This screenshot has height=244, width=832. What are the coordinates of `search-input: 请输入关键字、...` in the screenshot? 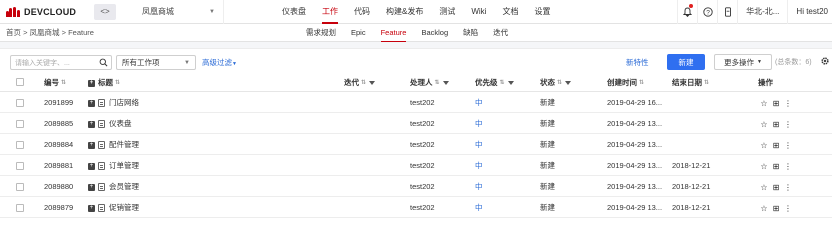 It's located at (61, 62).